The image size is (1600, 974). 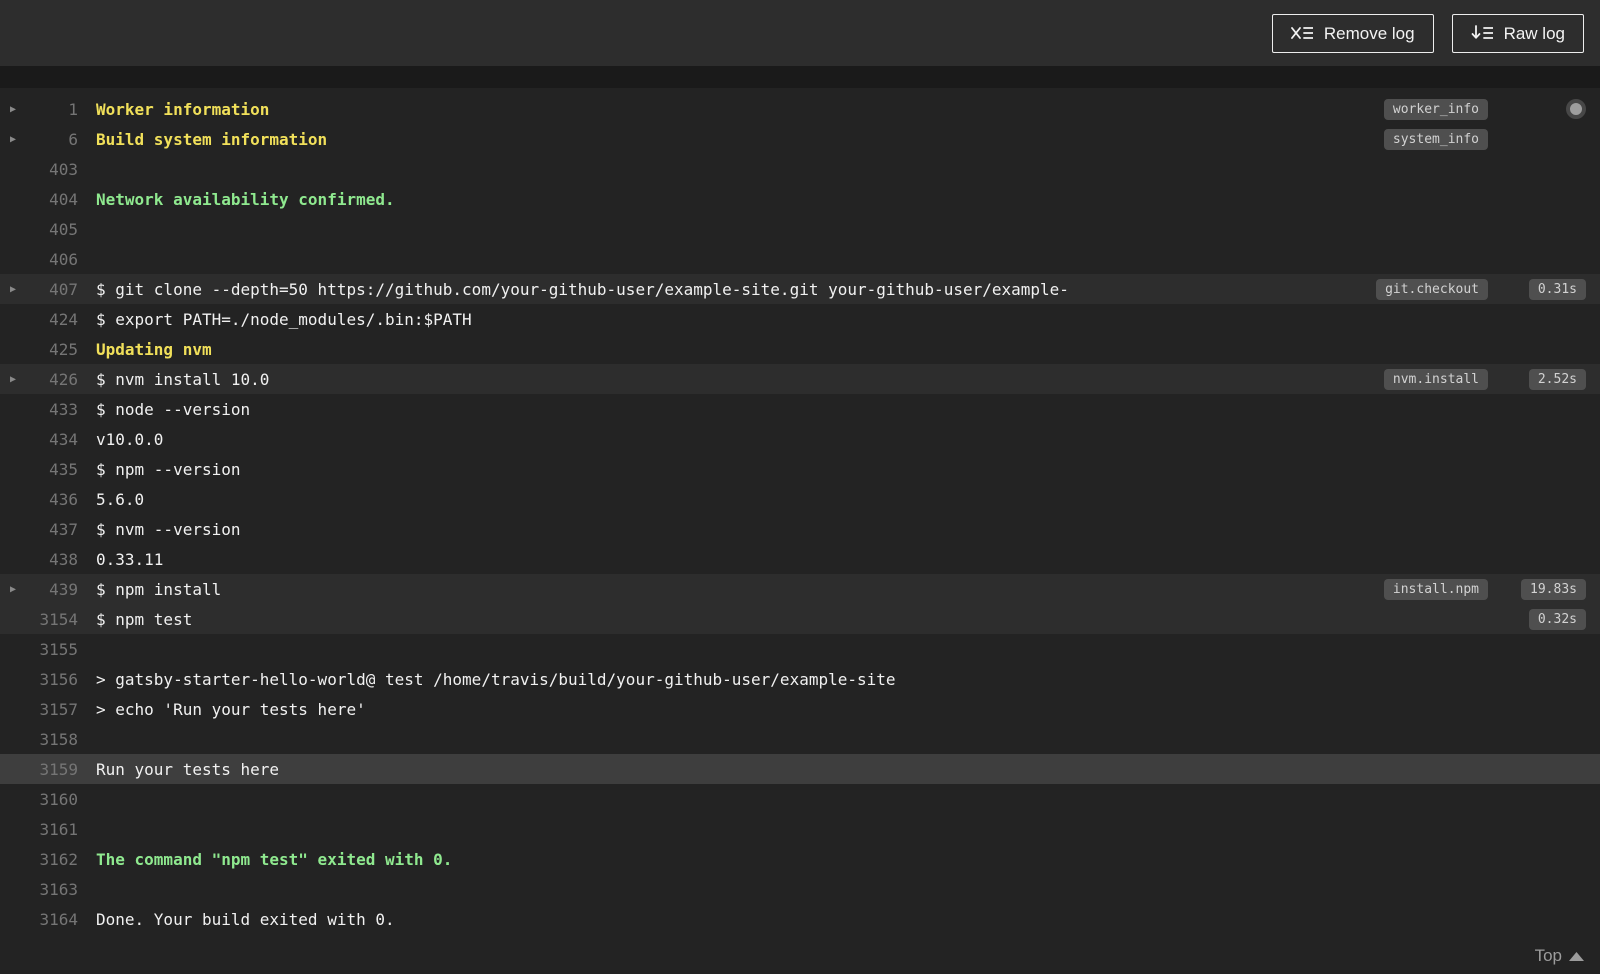 What do you see at coordinates (800, 109) in the screenshot?
I see `log-line: ▶ 1 Worker information worker_info` at bounding box center [800, 109].